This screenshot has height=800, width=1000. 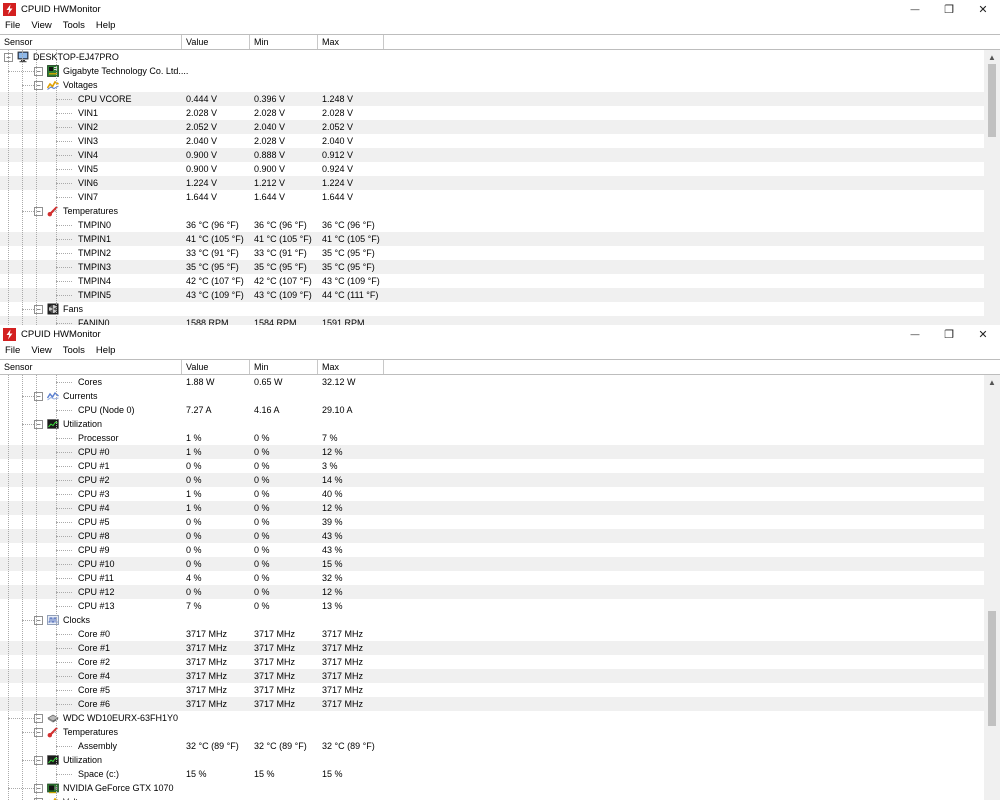 What do you see at coordinates (492, 648) in the screenshot?
I see `sensor-row: Core #1 3717 MHz 3717 MHz 3717 MHz` at bounding box center [492, 648].